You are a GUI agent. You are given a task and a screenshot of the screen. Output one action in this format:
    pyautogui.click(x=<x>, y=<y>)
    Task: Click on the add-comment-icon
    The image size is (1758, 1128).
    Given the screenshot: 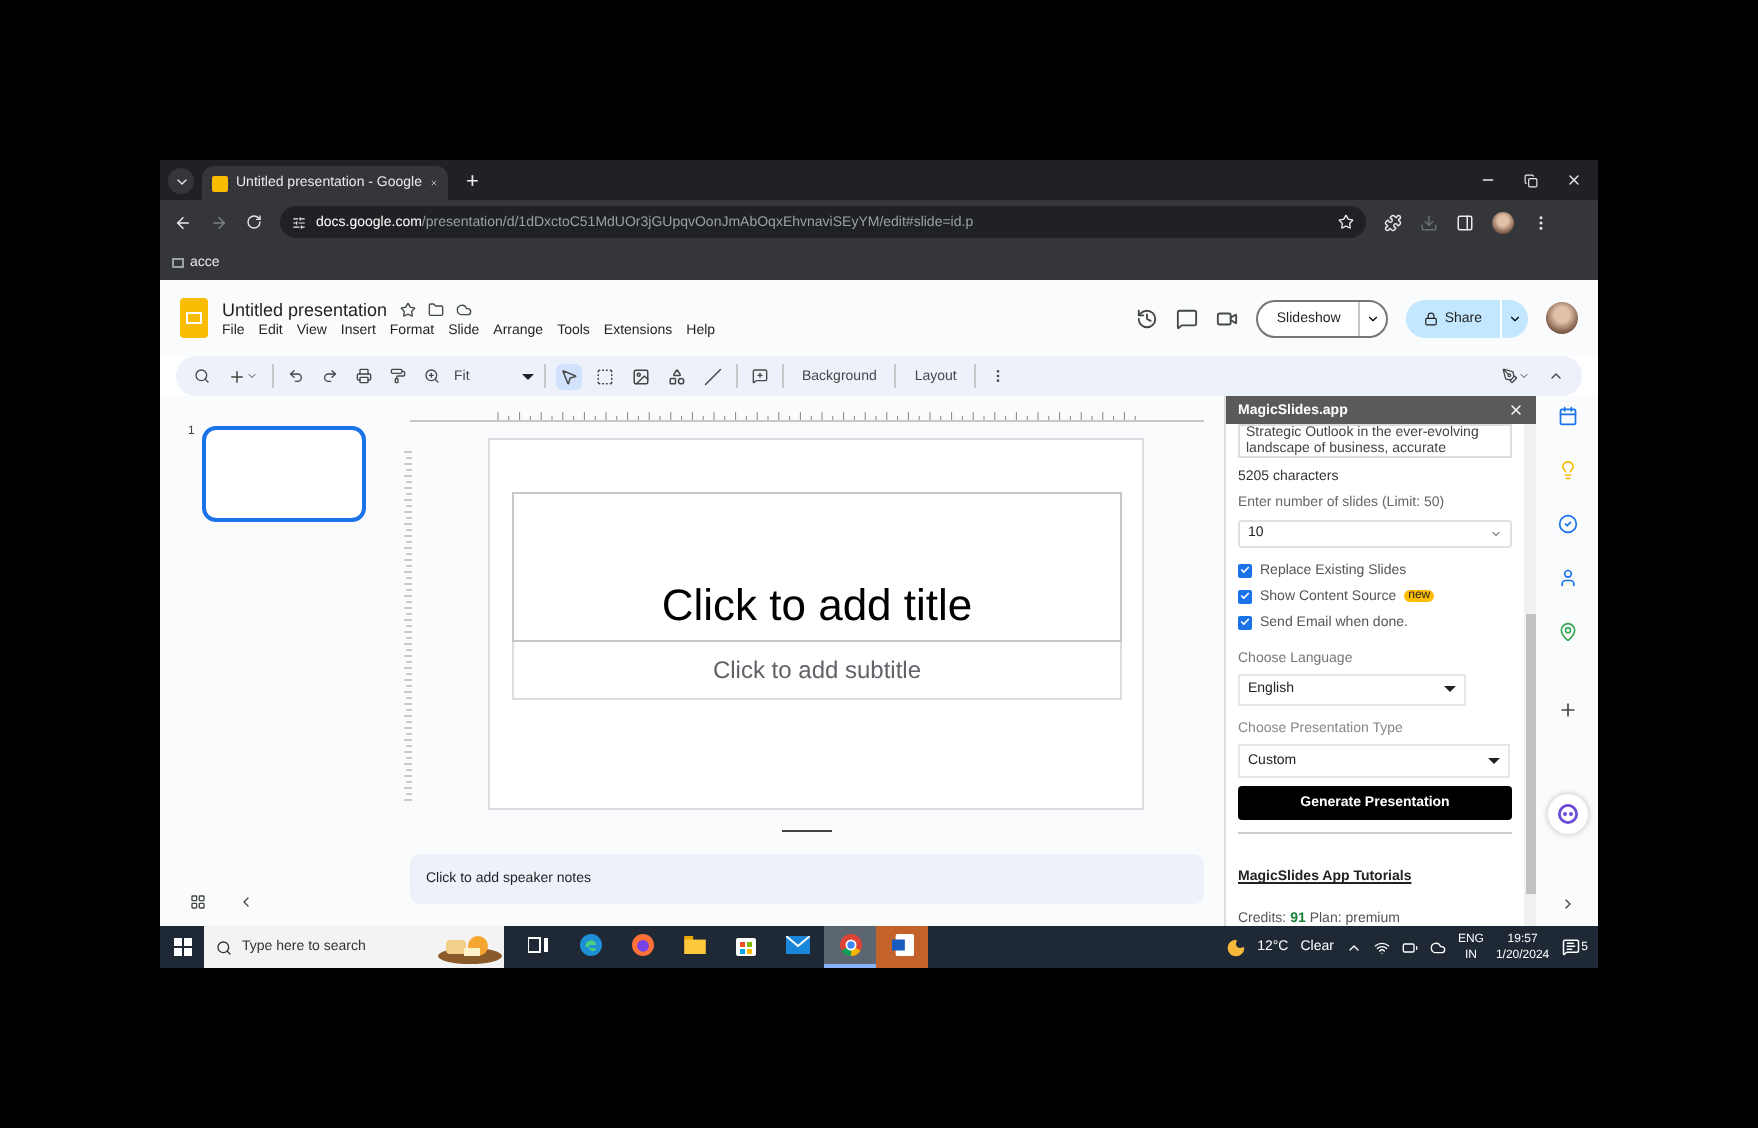 What is the action you would take?
    pyautogui.click(x=760, y=376)
    